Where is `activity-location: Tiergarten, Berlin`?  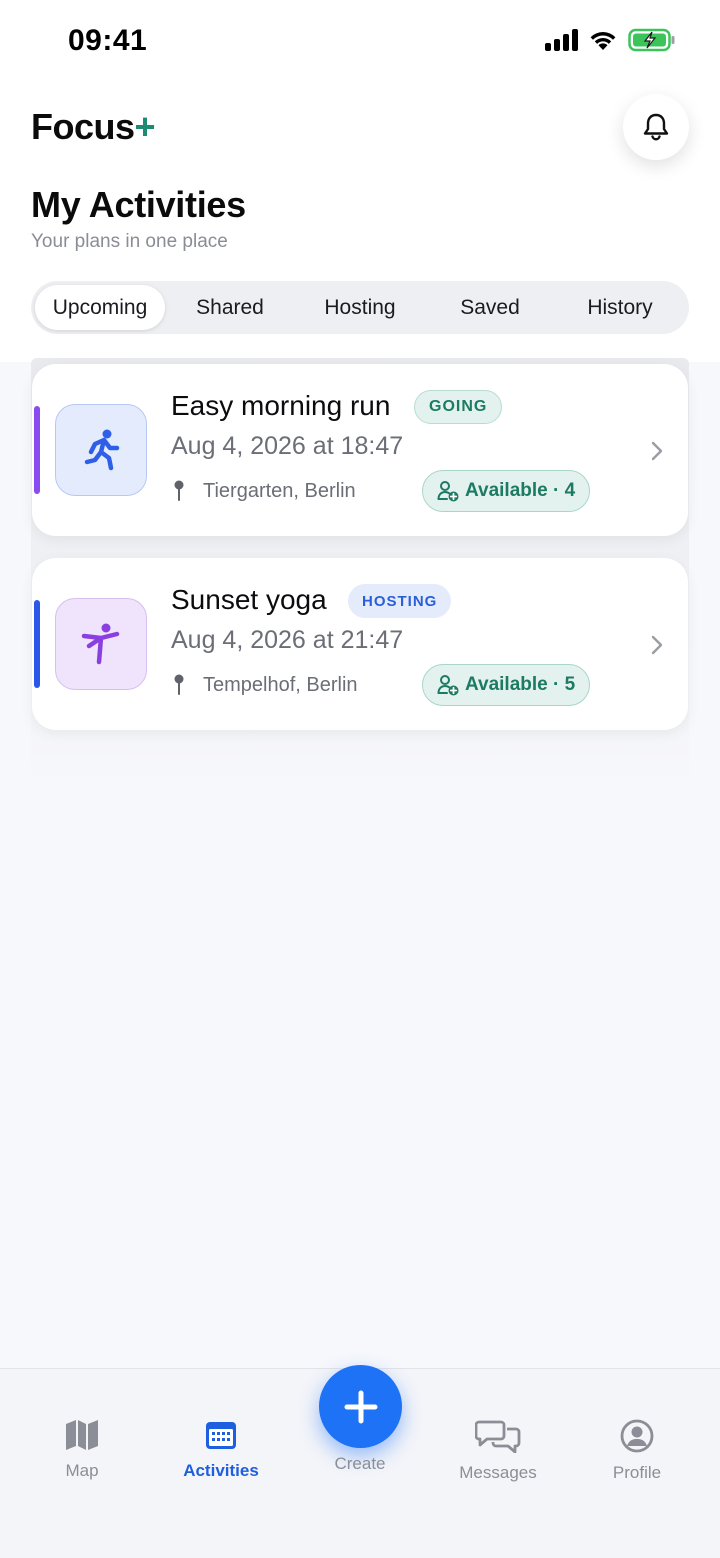
activity-location: Tiergarten, Berlin is located at coordinates (279, 491).